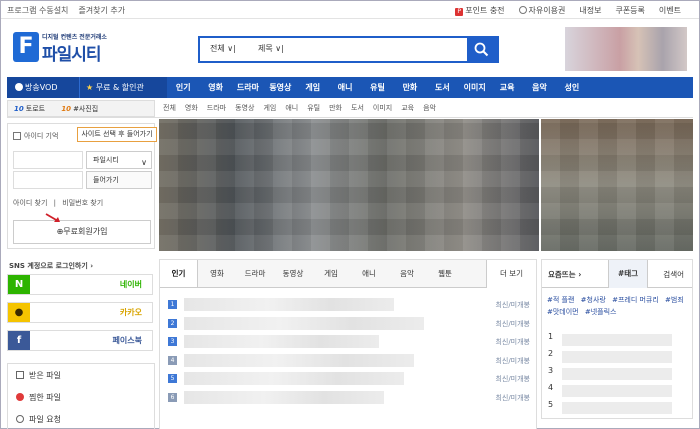 The width and height of the screenshot is (700, 429). What do you see at coordinates (255, 273) in the screenshot?
I see `tab-drama: 드라마` at bounding box center [255, 273].